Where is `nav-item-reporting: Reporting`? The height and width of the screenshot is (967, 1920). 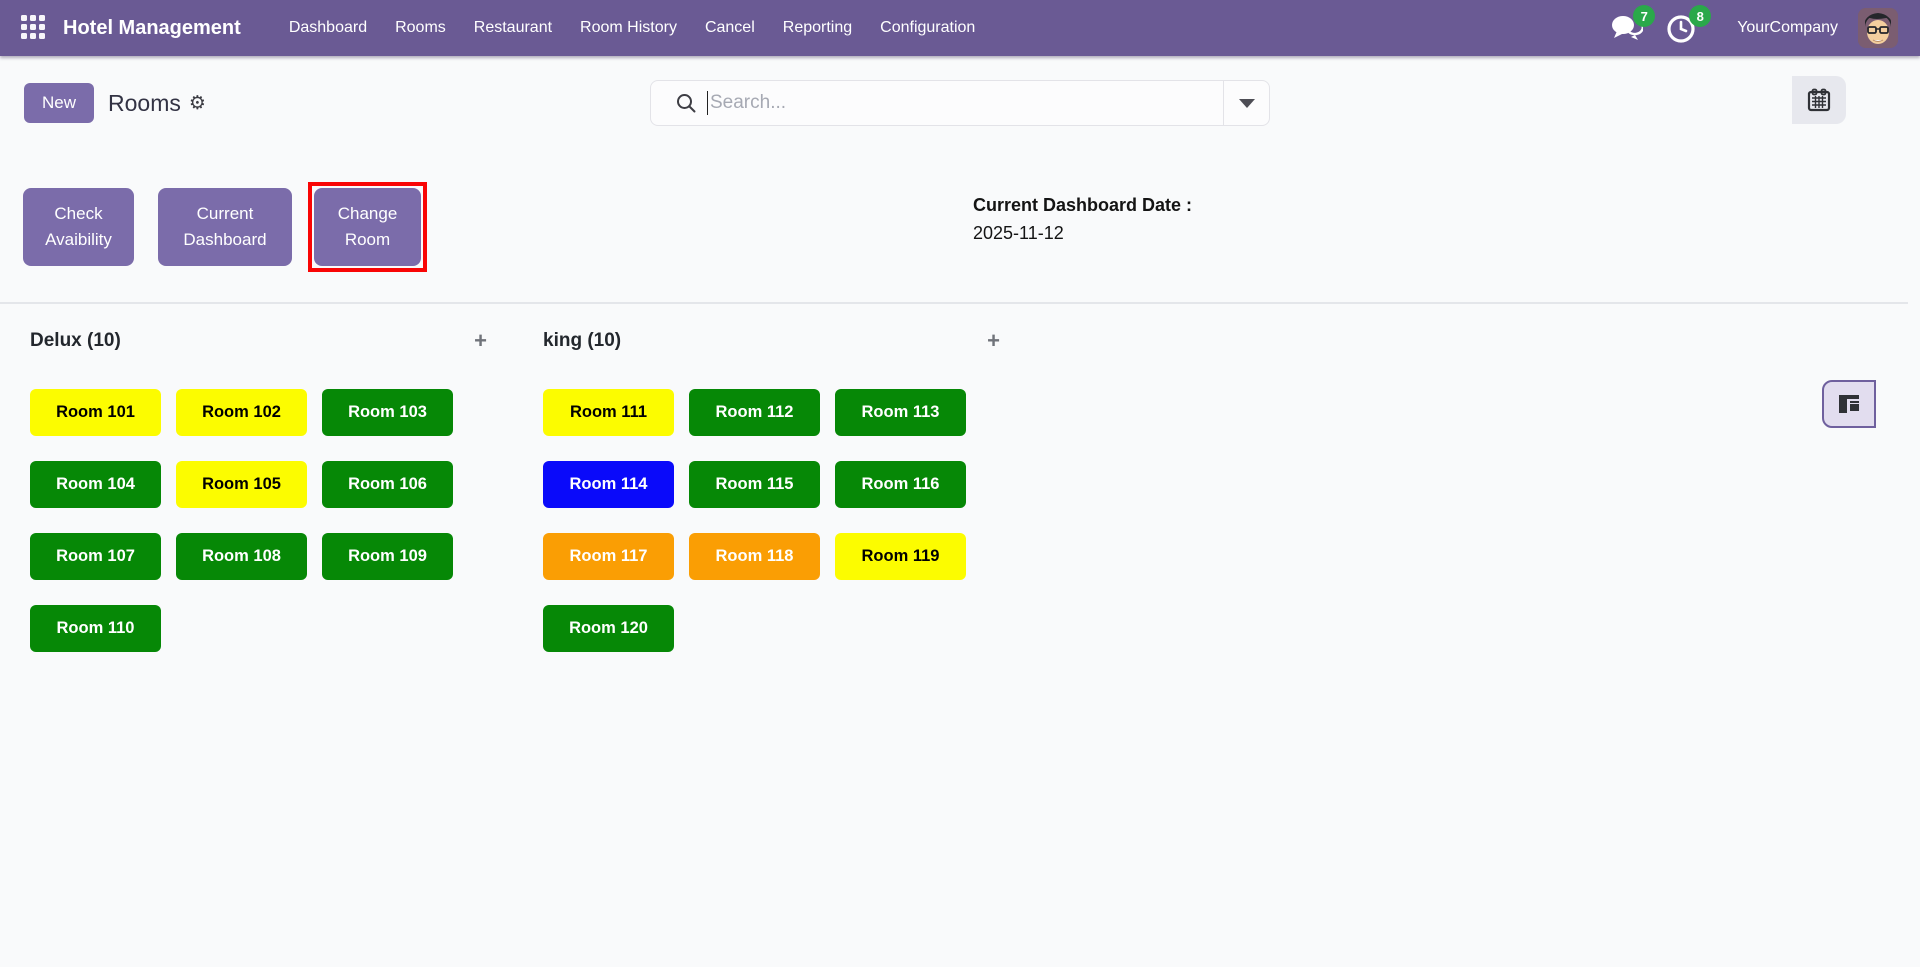 nav-item-reporting: Reporting is located at coordinates (817, 28).